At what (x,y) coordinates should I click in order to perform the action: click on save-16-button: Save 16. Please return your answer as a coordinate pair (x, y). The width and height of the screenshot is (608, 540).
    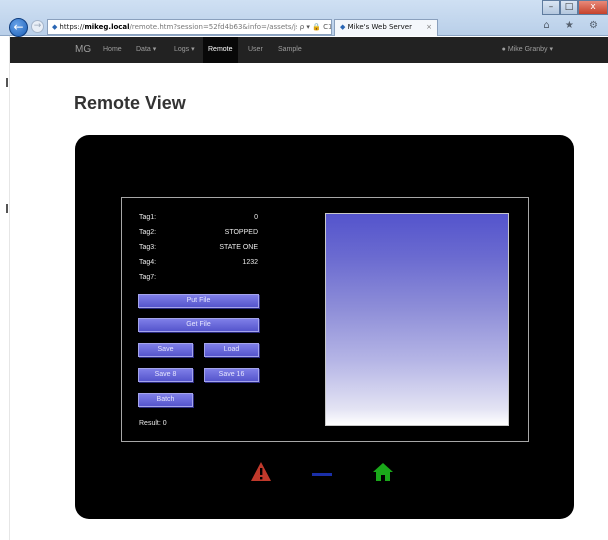
    Looking at the image, I should click on (231, 375).